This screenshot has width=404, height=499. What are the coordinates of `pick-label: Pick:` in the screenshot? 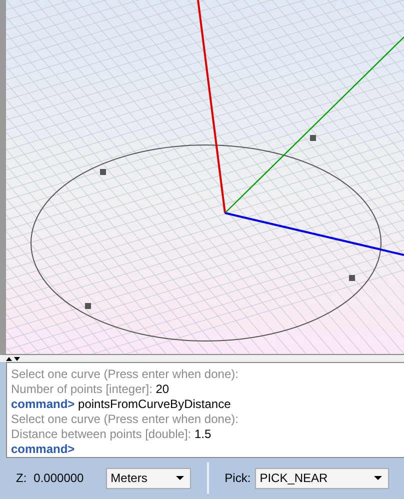 It's located at (237, 478).